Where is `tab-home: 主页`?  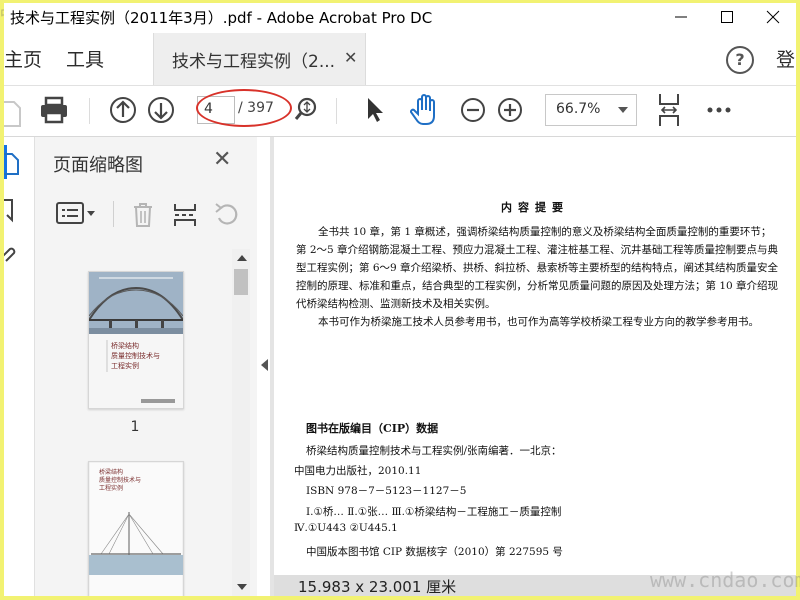
tab-home: 主页 is located at coordinates (23, 58).